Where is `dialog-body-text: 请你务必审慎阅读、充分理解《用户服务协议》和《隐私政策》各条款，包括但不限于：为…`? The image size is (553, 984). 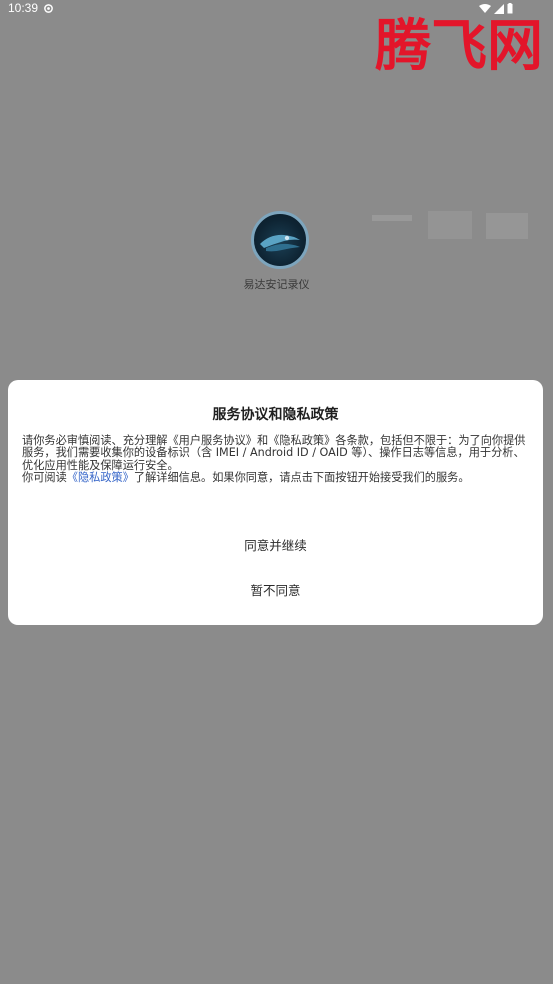 dialog-body-text: 请你务必审慎阅读、充分理解《用户服务协议》和《隐私政策》各条款，包括但不限于：为… is located at coordinates (274, 453).